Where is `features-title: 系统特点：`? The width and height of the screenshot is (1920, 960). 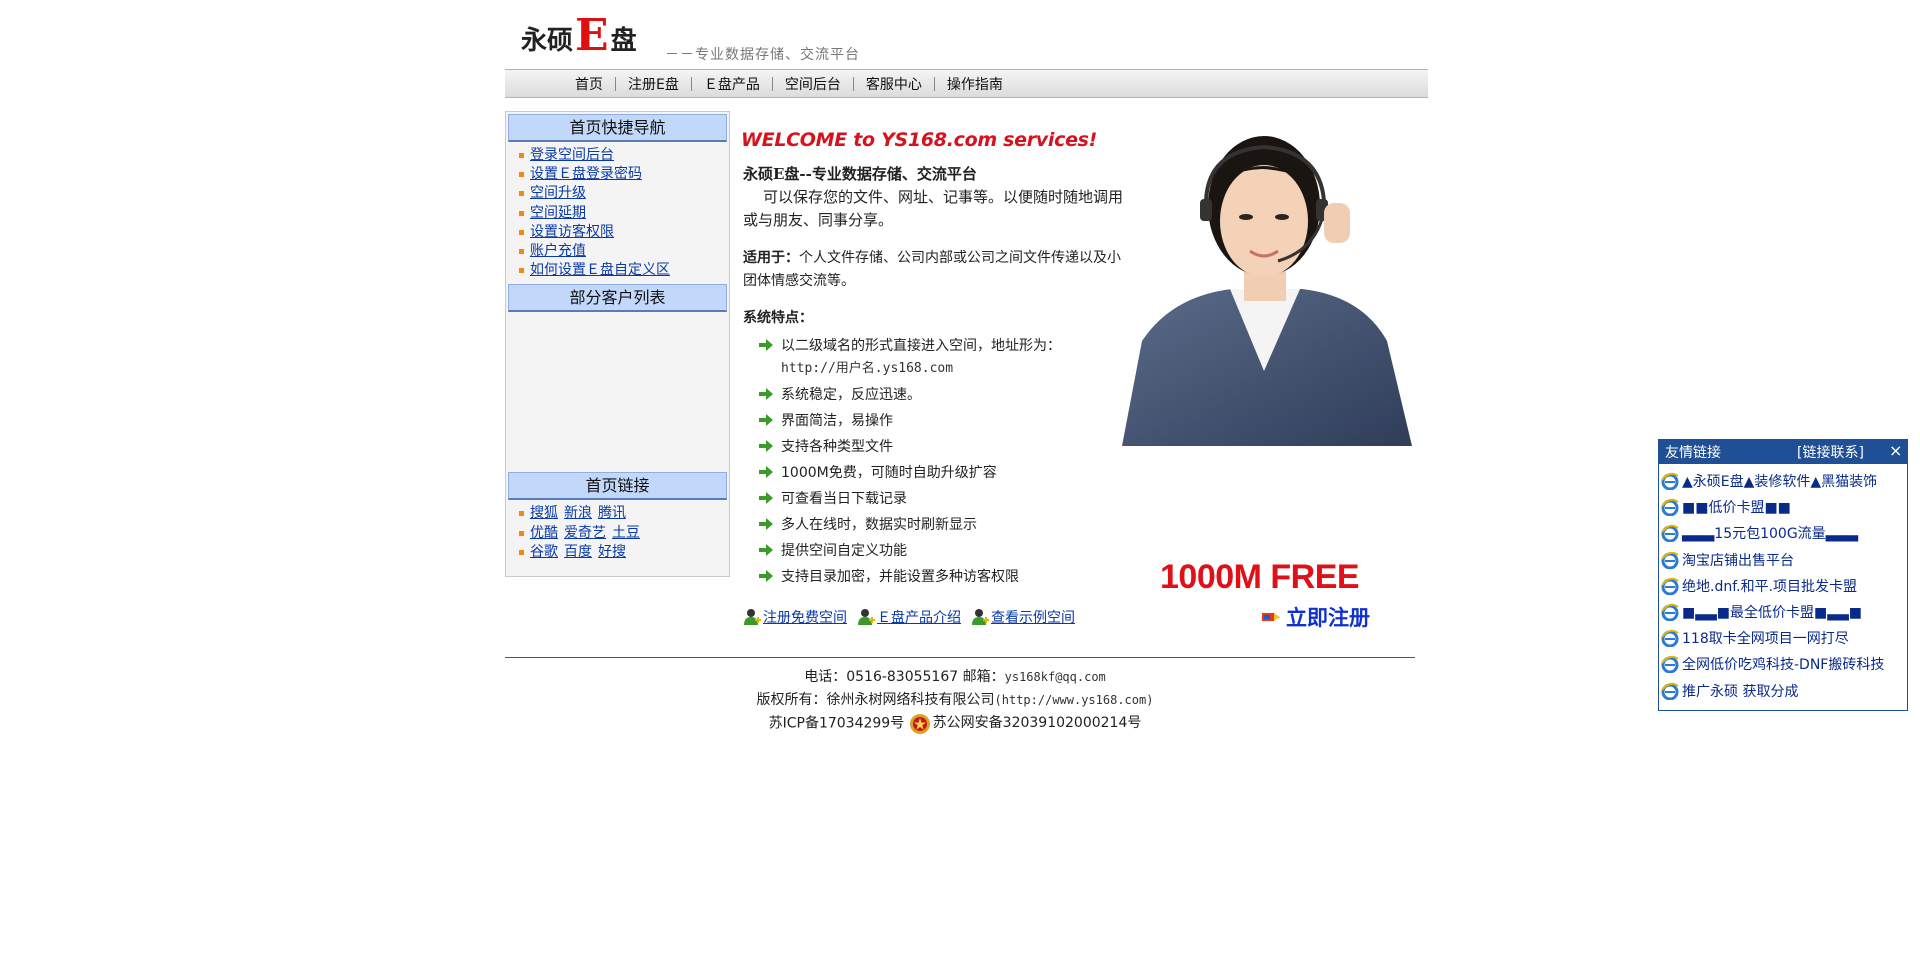 features-title: 系统特点： is located at coordinates (778, 318).